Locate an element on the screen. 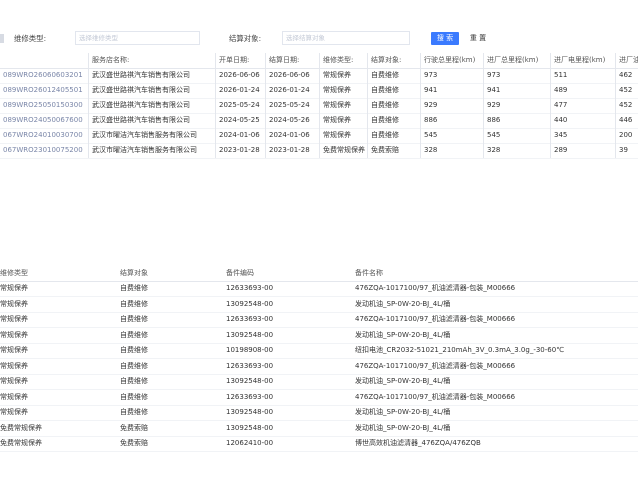  table1-cell: 2024-05-25 is located at coordinates (240, 120).